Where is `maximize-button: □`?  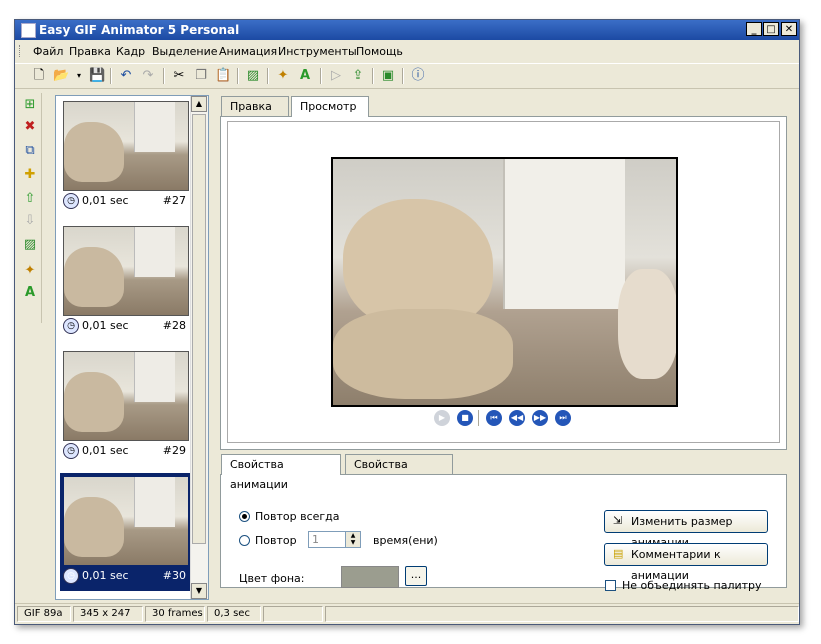 maximize-button: □ is located at coordinates (771, 29).